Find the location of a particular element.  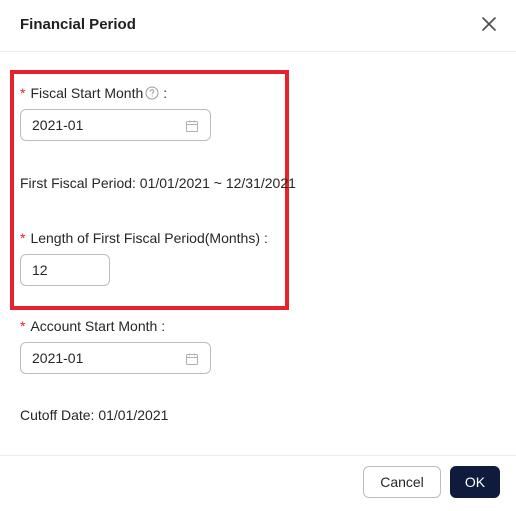

length-first-period-value: 12 is located at coordinates (40, 270).